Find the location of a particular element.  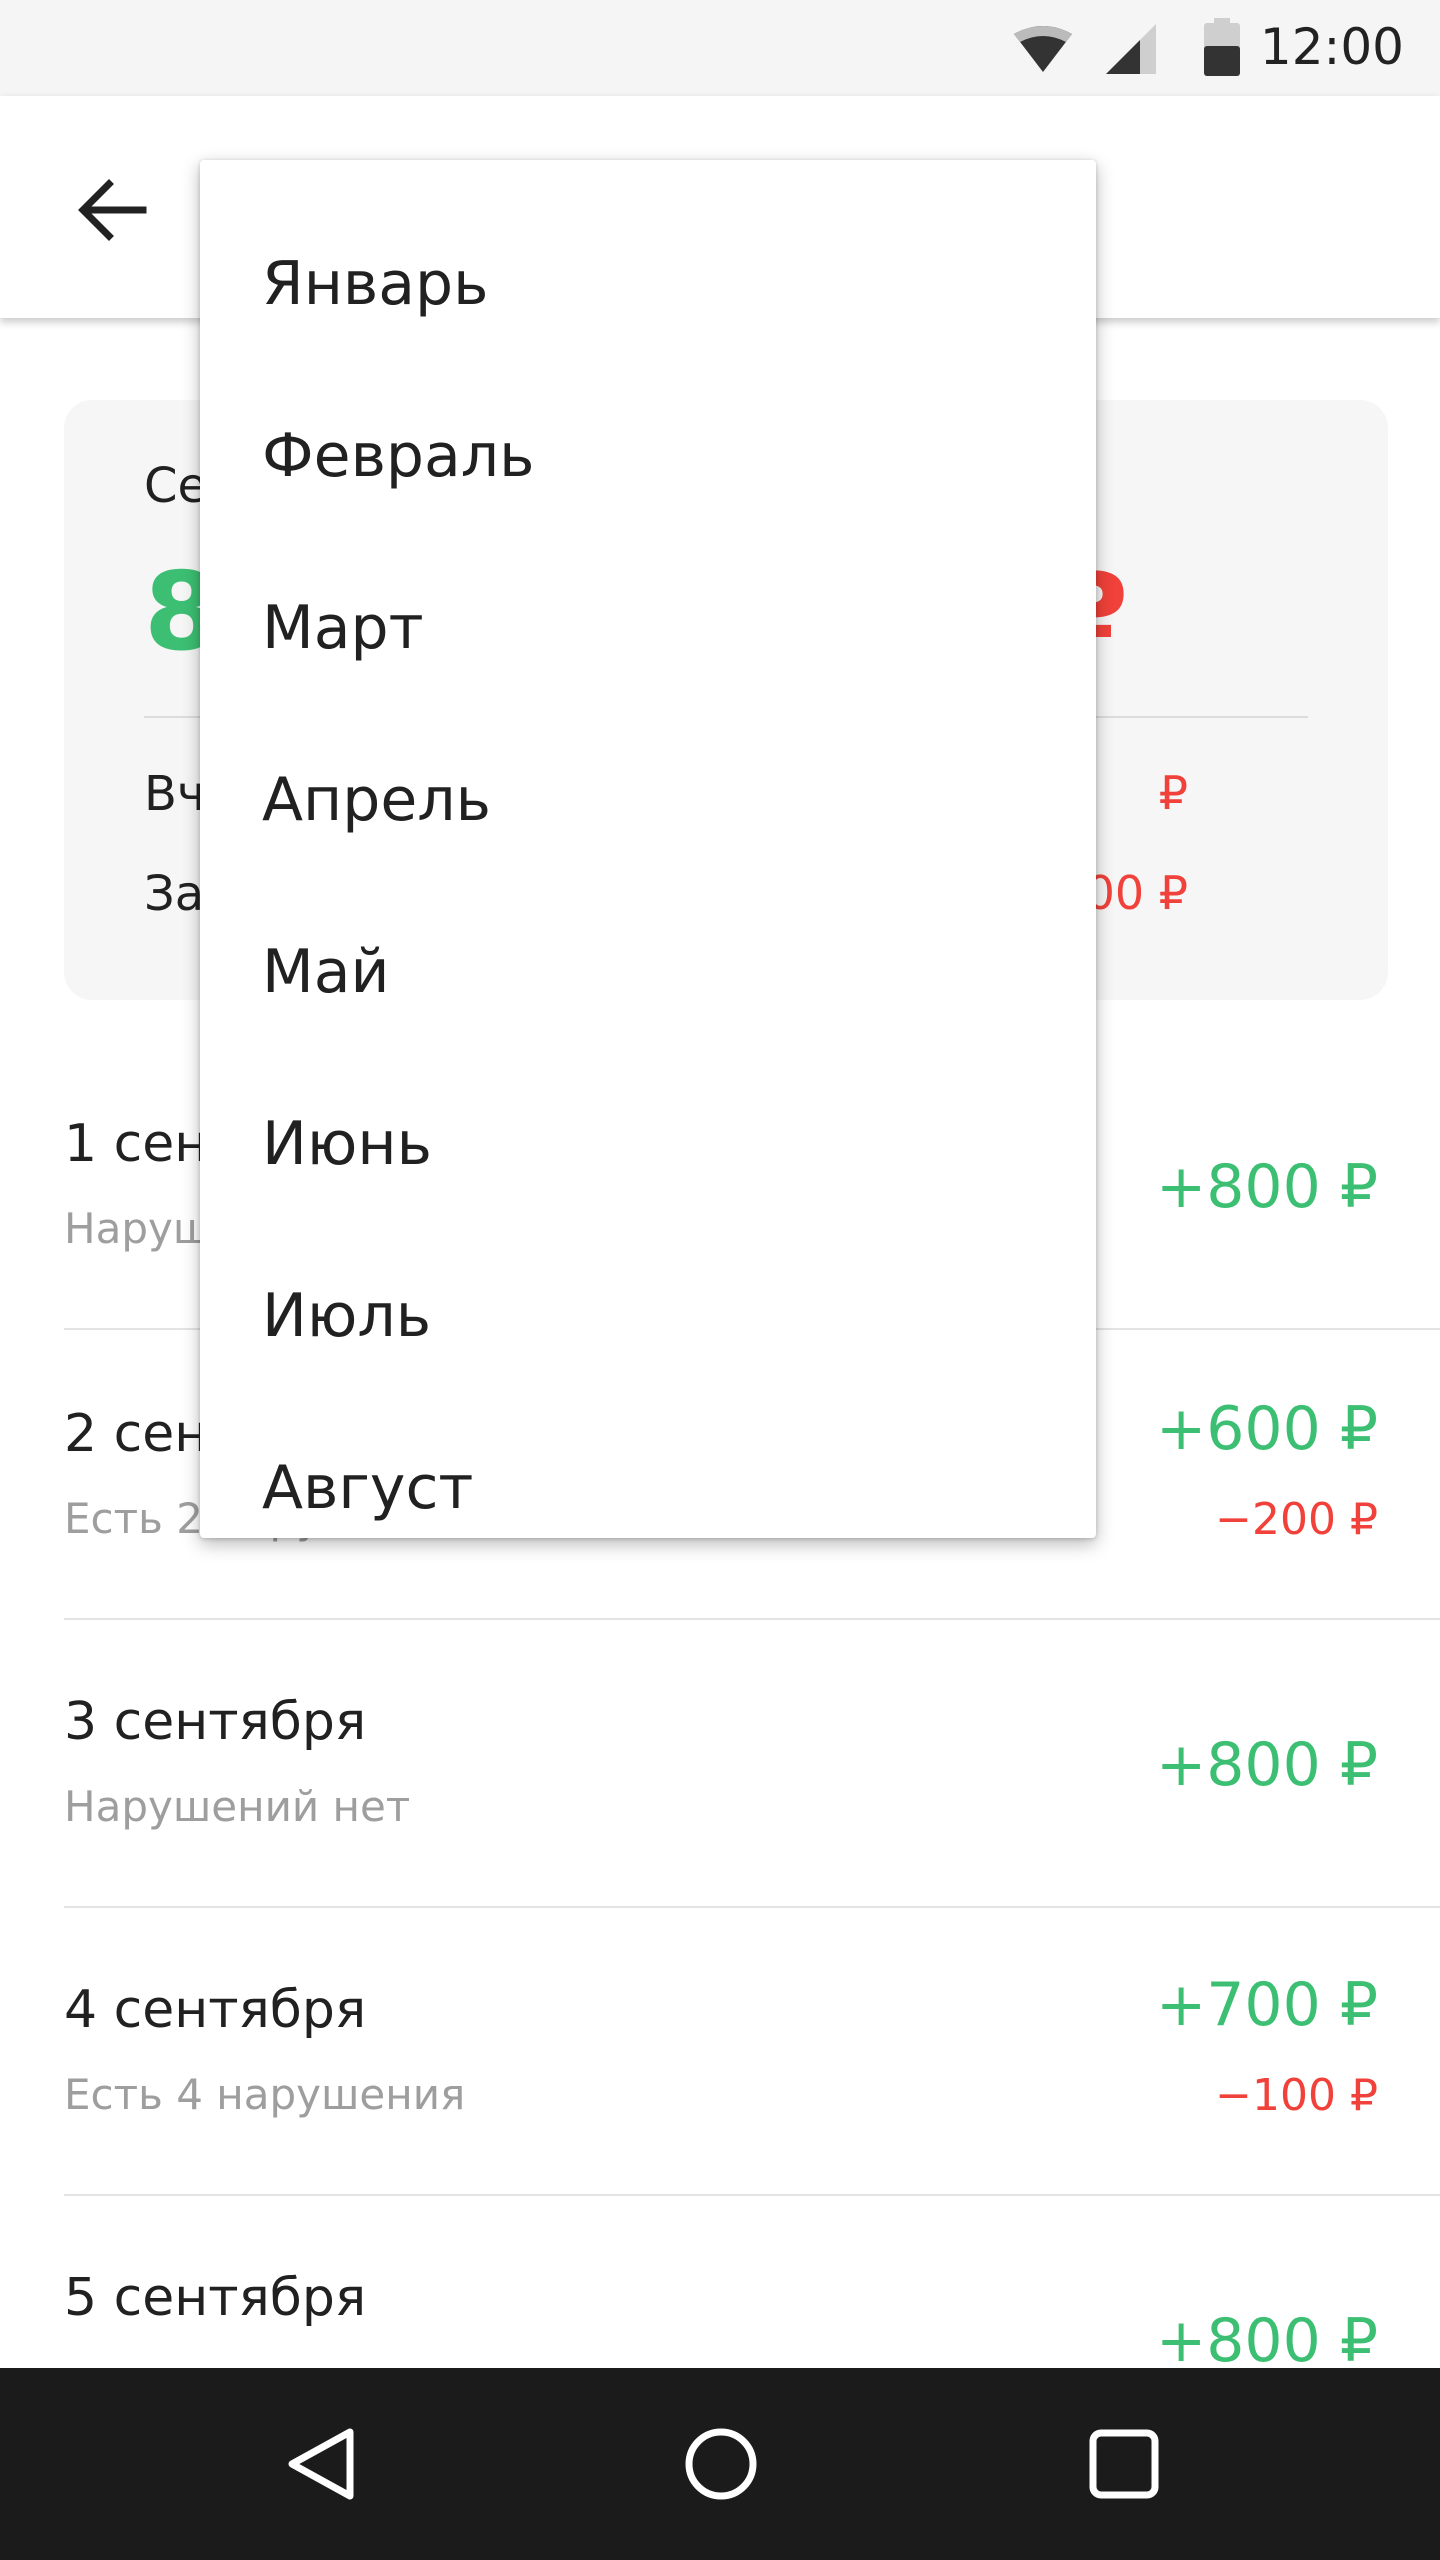

day-title: 2 сен is located at coordinates (136, 1434).